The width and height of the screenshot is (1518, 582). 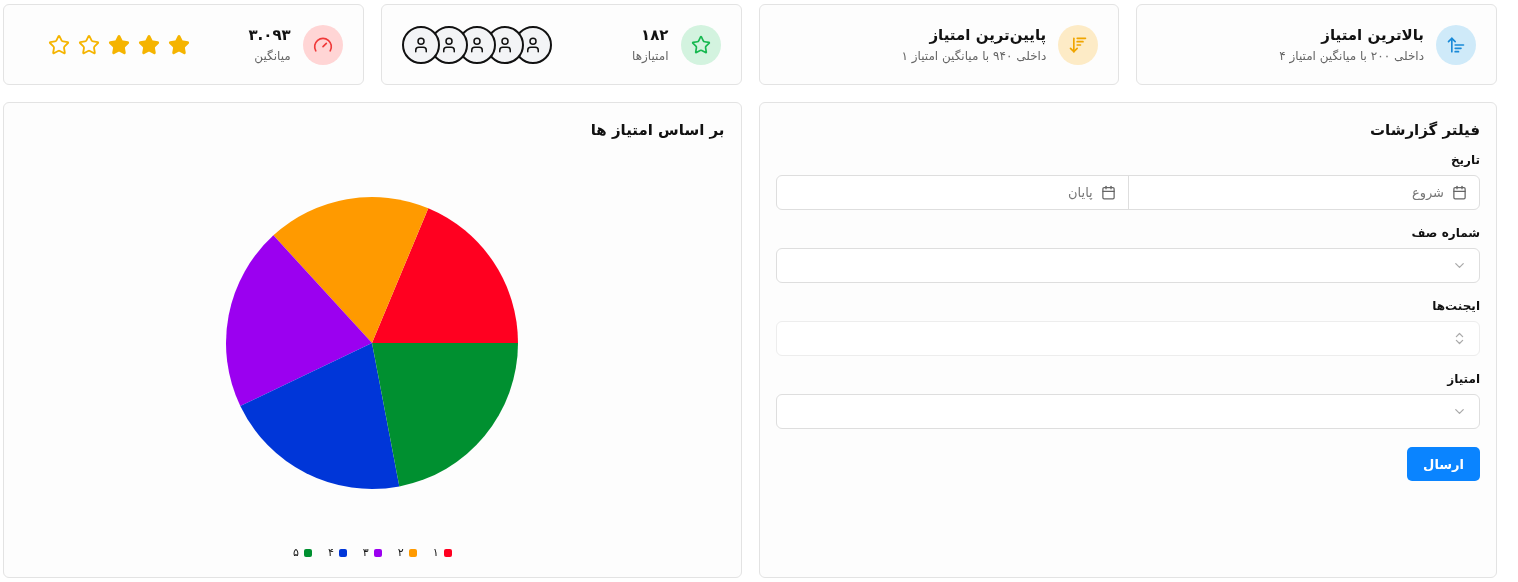 I want to click on field-label: شماره صف, so click(x=1445, y=233).